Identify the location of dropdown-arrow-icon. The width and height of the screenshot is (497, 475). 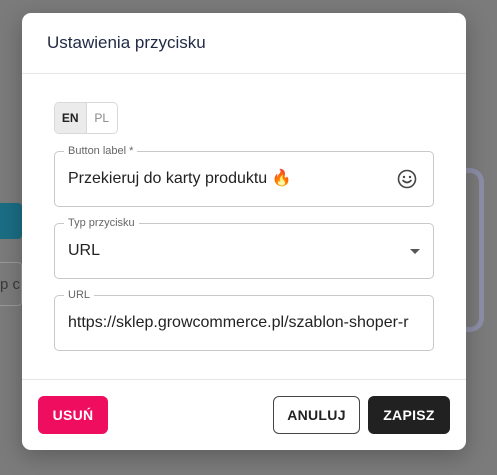
(415, 251).